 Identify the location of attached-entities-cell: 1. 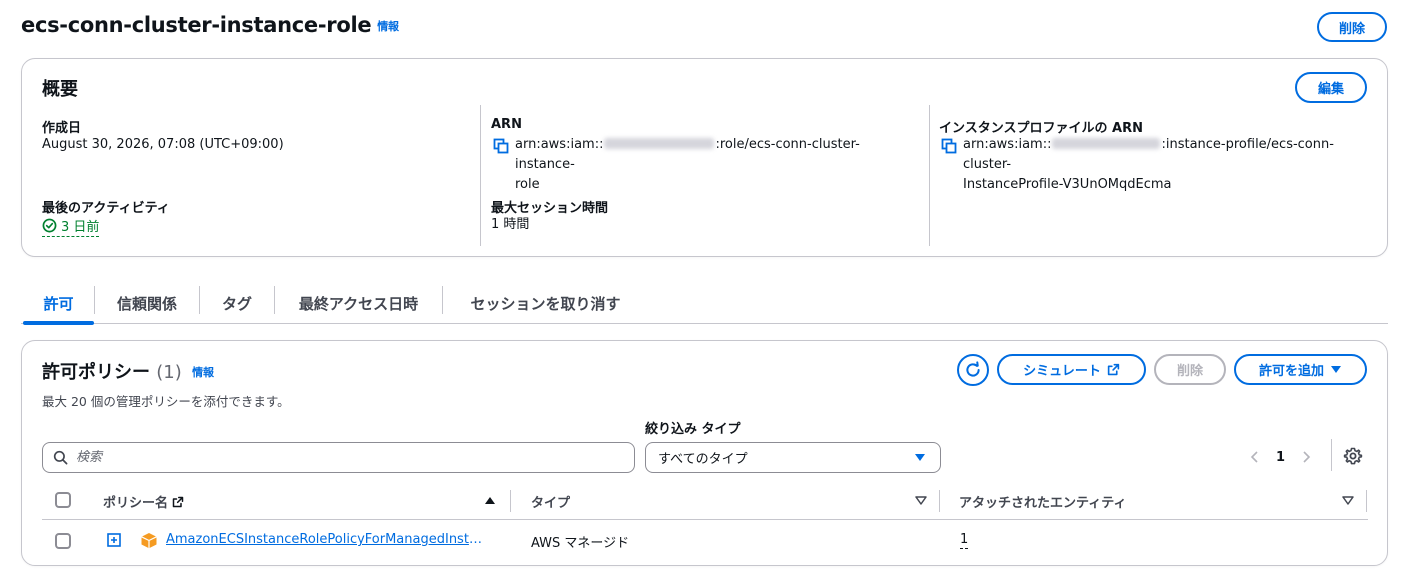
(964, 540).